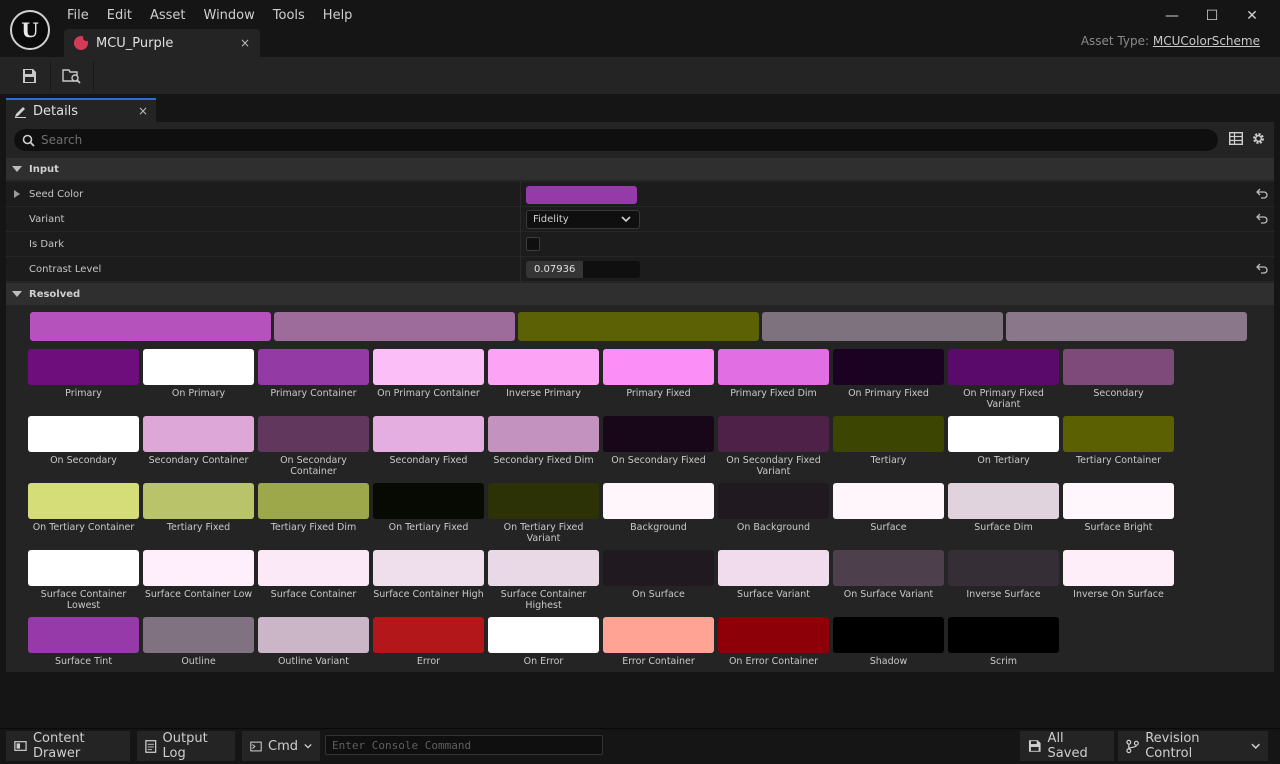 Image resolution: width=1280 pixels, height=764 pixels. Describe the element at coordinates (28, 140) in the screenshot. I see `search-icon` at that location.